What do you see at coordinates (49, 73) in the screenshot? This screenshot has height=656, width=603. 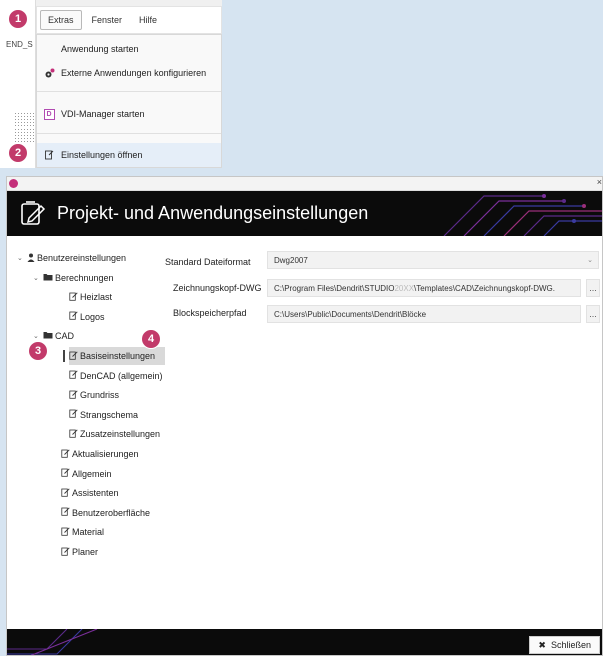 I see `gear-dot-icon` at bounding box center [49, 73].